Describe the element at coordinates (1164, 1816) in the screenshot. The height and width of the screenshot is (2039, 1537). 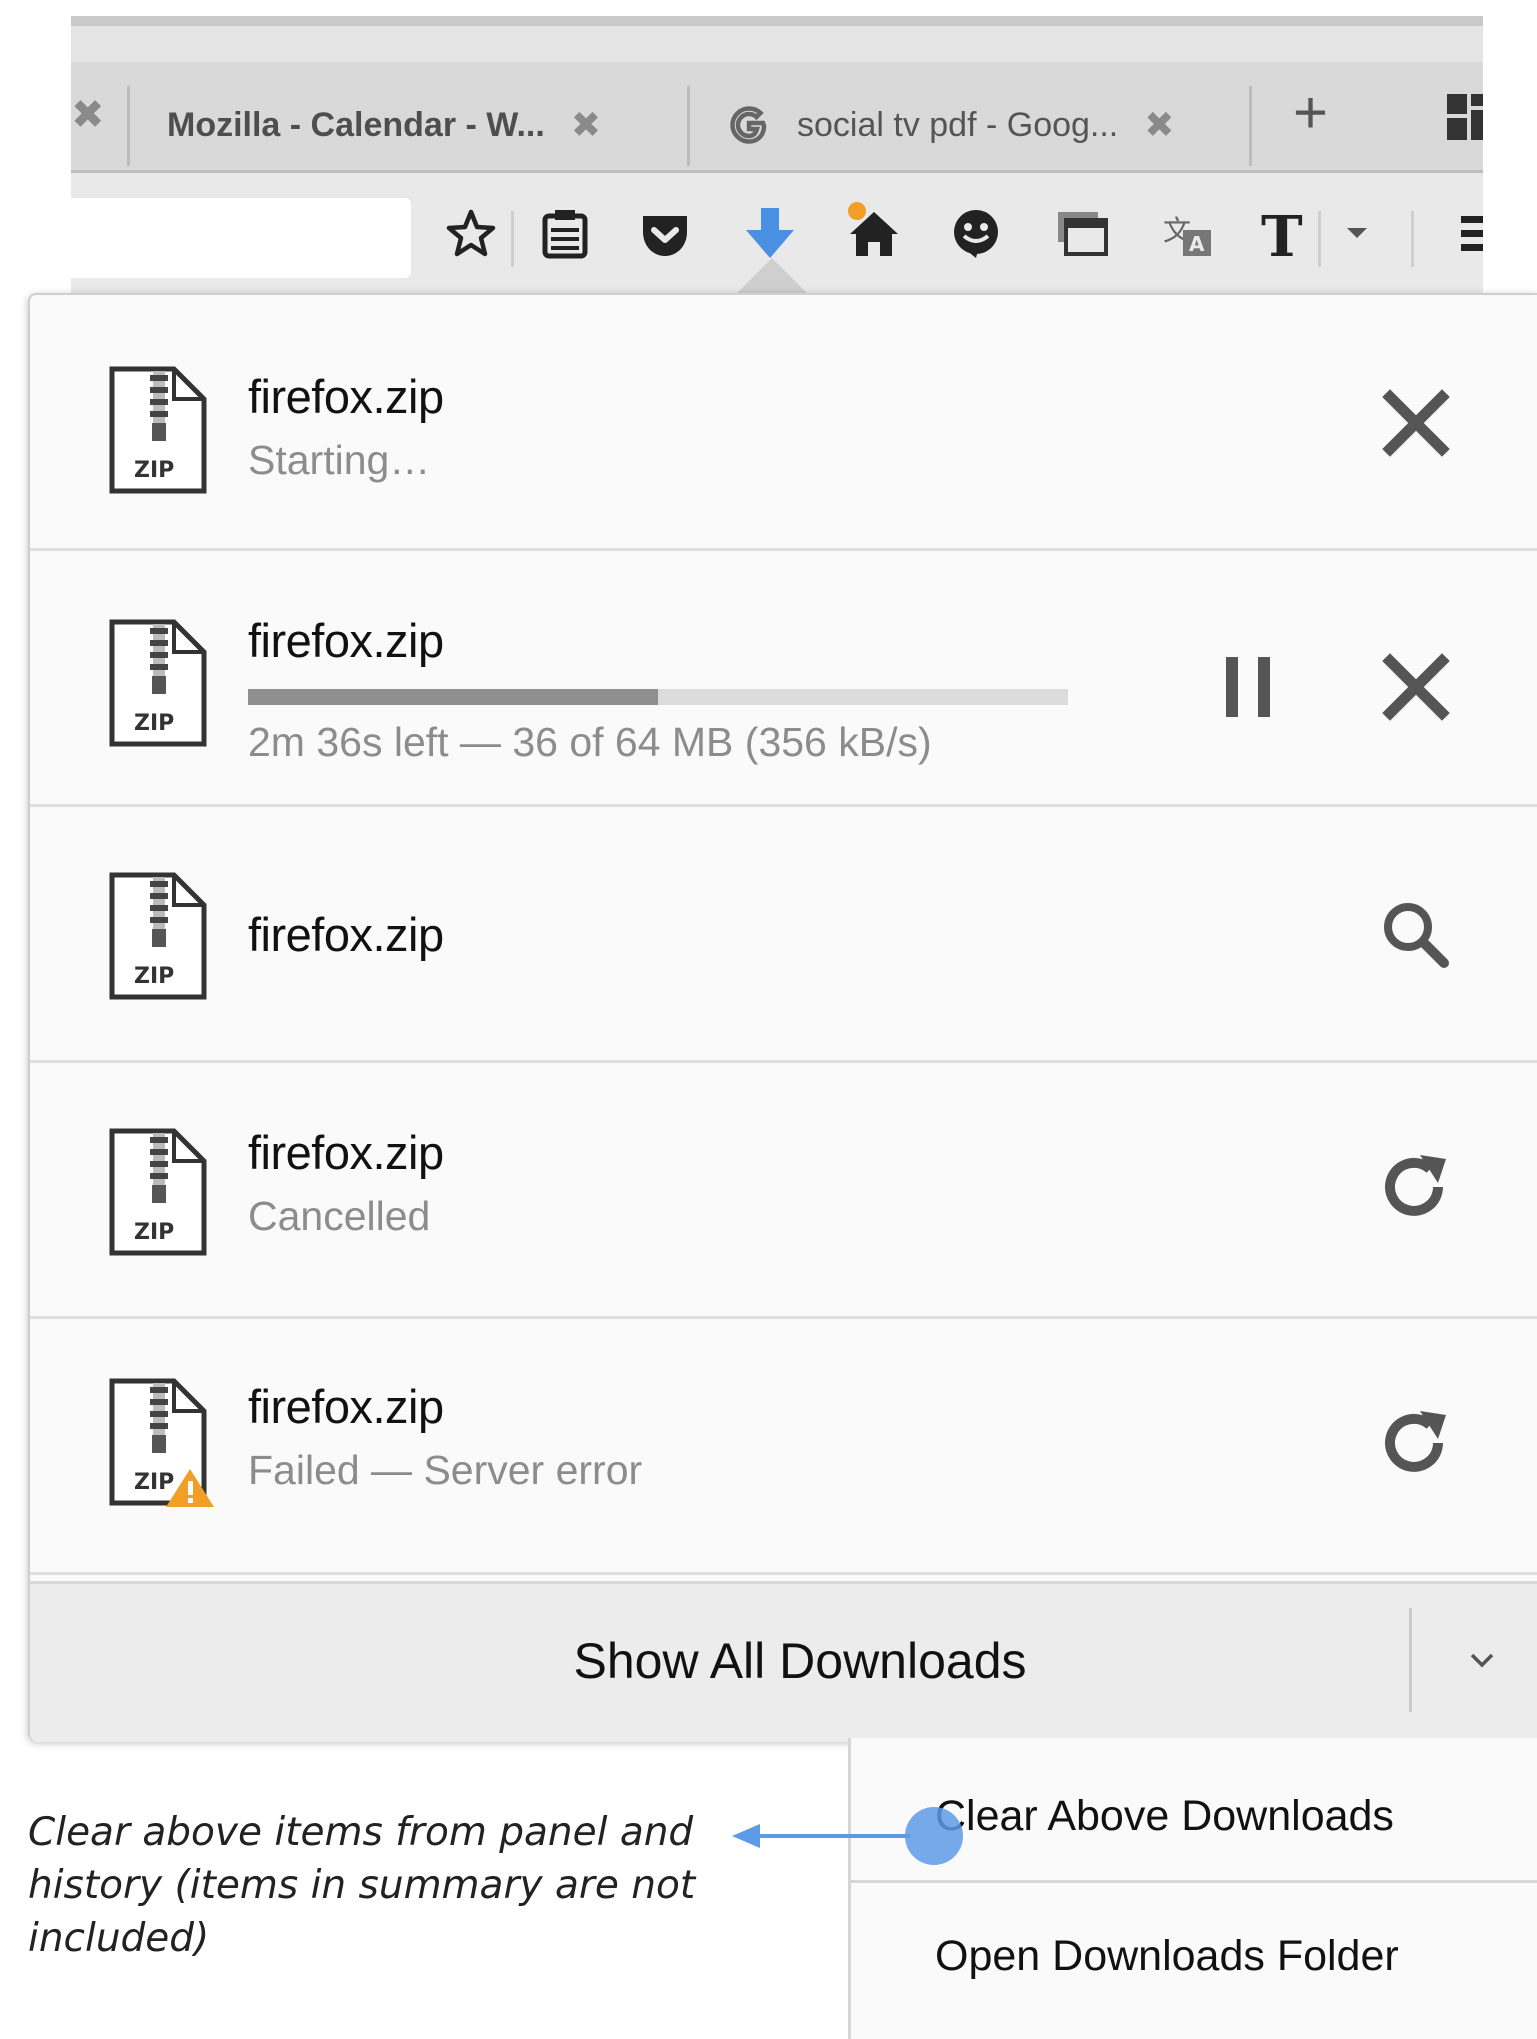
I see `clear-above-downloads-menu-item: Clear Above Downloads` at that location.